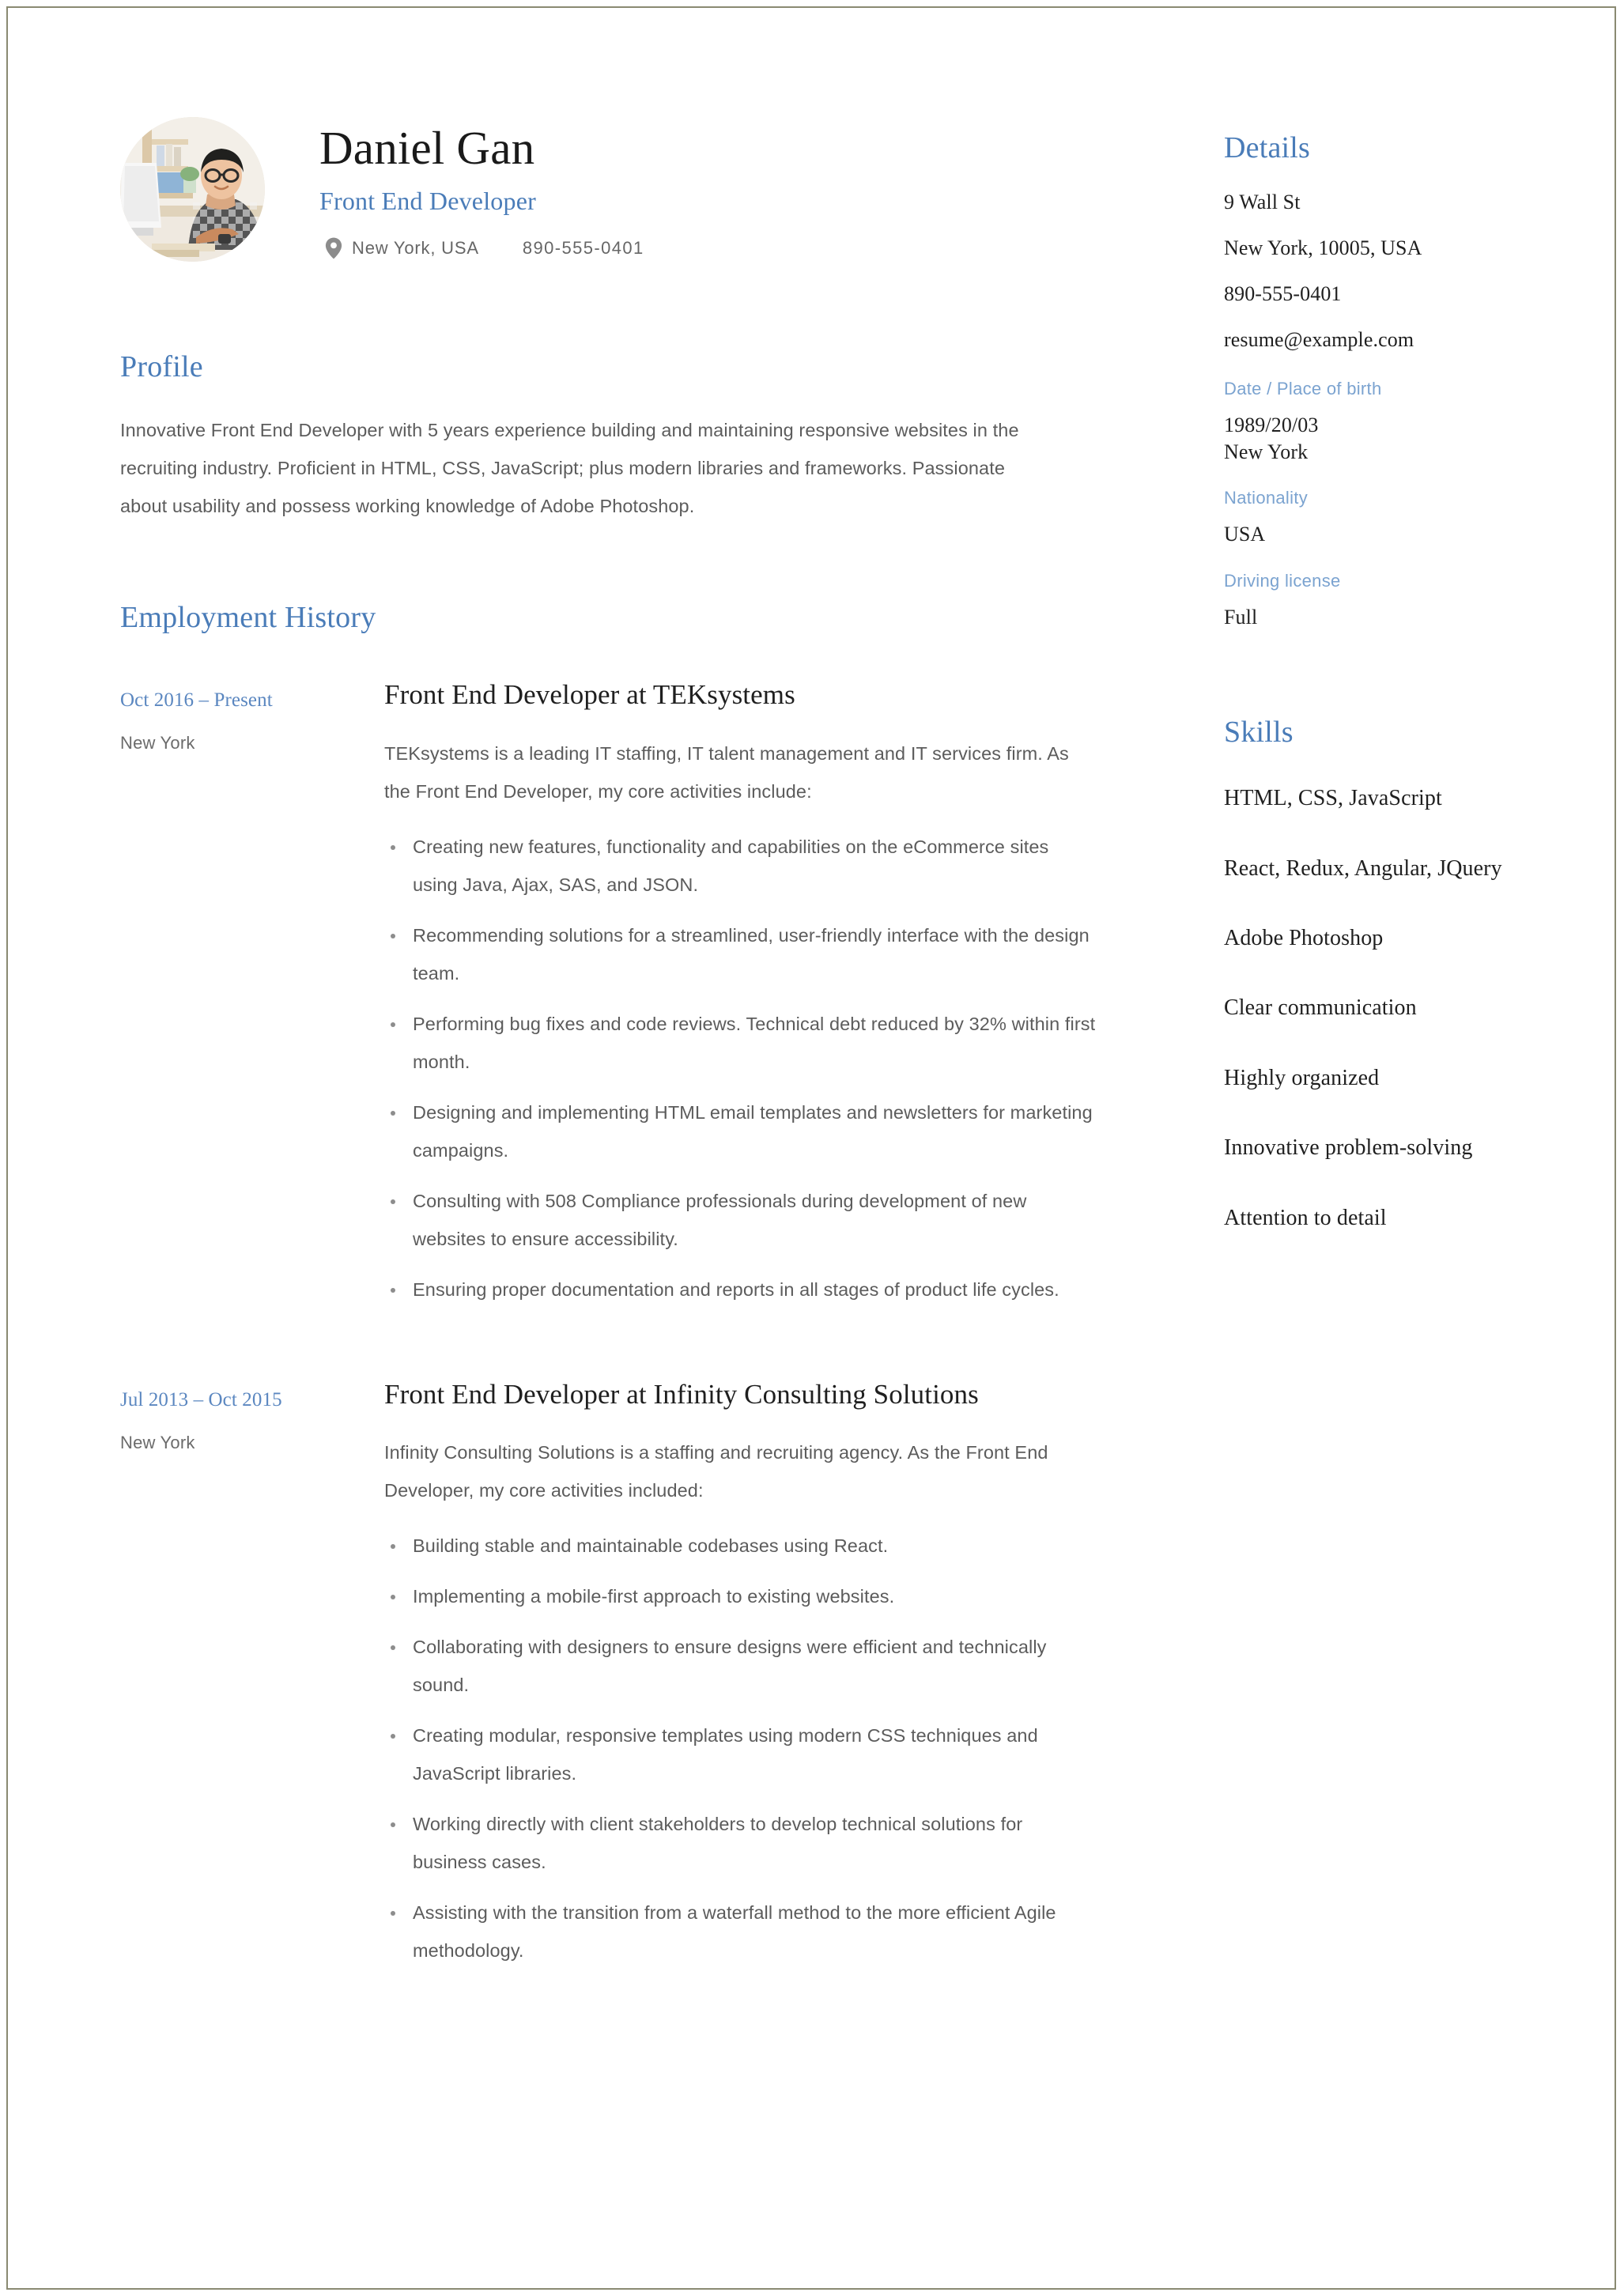 This screenshot has width=1624, height=2296. Describe the element at coordinates (1303, 388) in the screenshot. I see `details-dob-label: Date / Place of birth` at that location.